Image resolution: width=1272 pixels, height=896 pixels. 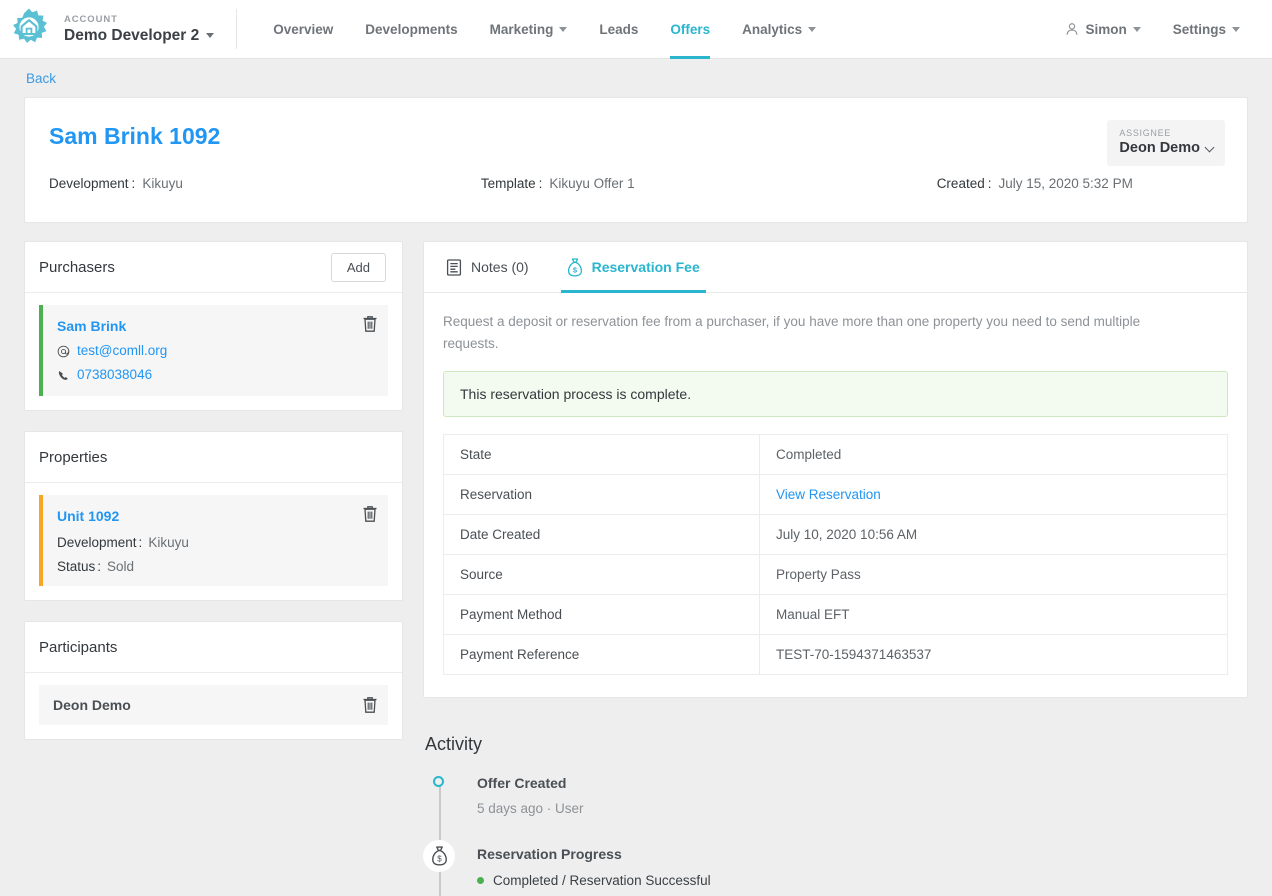 What do you see at coordinates (1159, 148) in the screenshot?
I see `assignee-name-text: Deon Demo` at bounding box center [1159, 148].